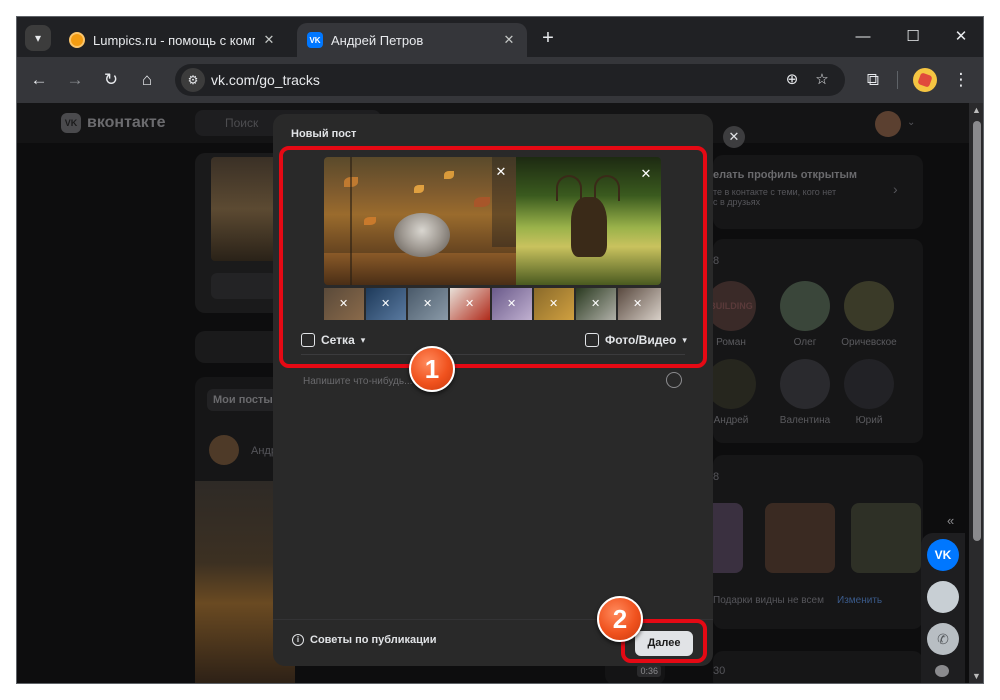 This screenshot has height=700, width=1000. I want to click on gifts-change-link: Изменить, so click(859, 600).